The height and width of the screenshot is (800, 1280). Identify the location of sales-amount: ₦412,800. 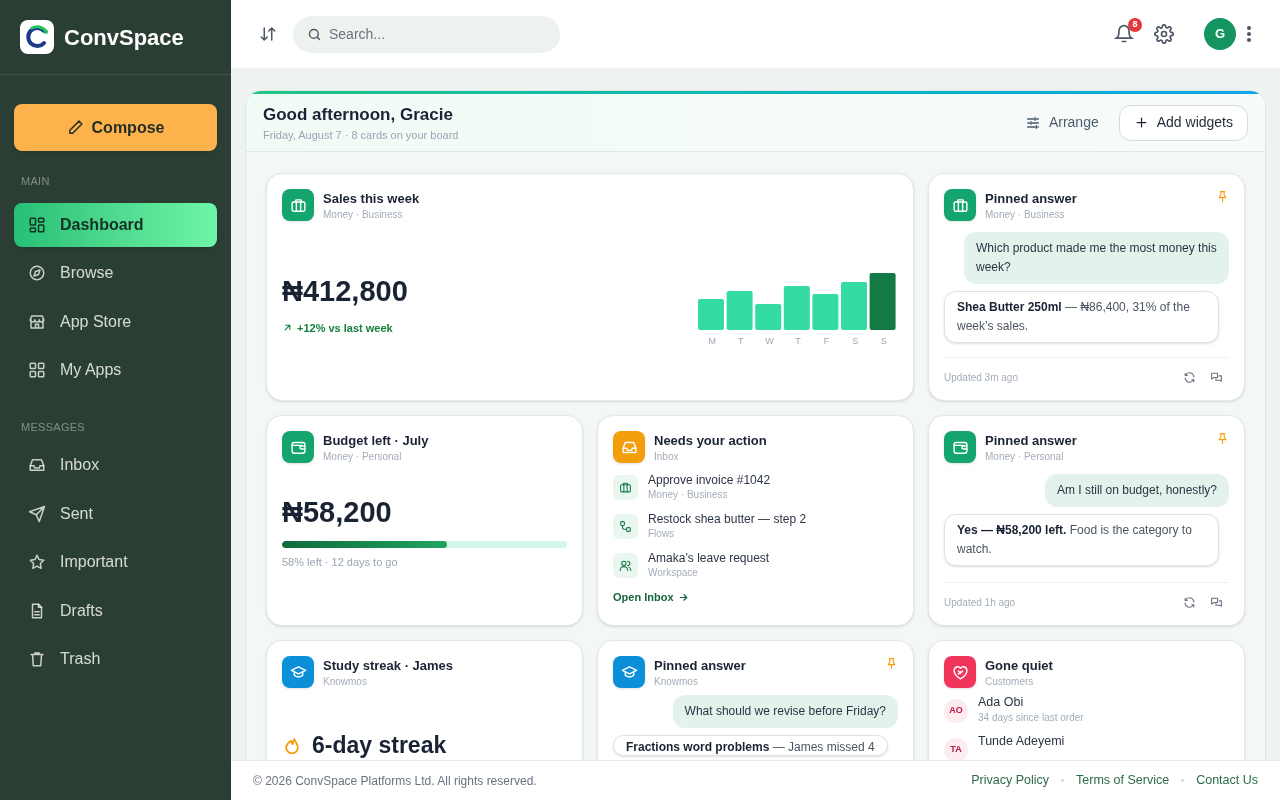
(345, 291).